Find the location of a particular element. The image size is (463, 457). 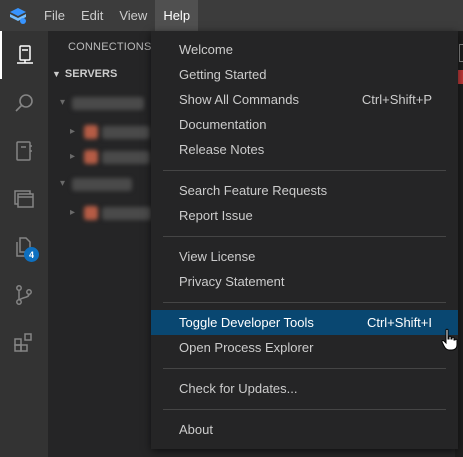

menu-item-getting-started: Getting Started is located at coordinates (304, 74).